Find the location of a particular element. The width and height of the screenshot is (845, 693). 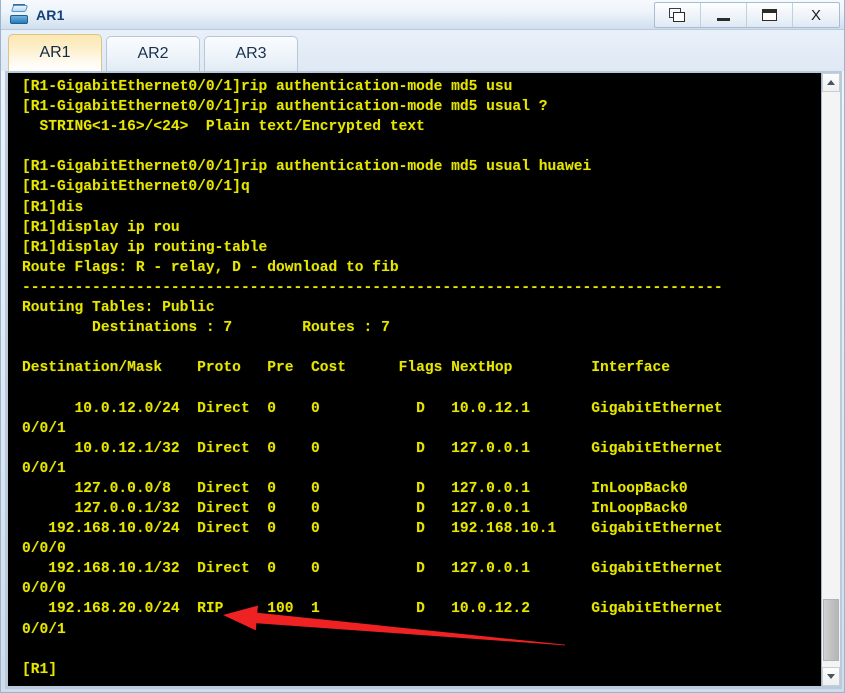

window-title: AR1 is located at coordinates (50, 14).